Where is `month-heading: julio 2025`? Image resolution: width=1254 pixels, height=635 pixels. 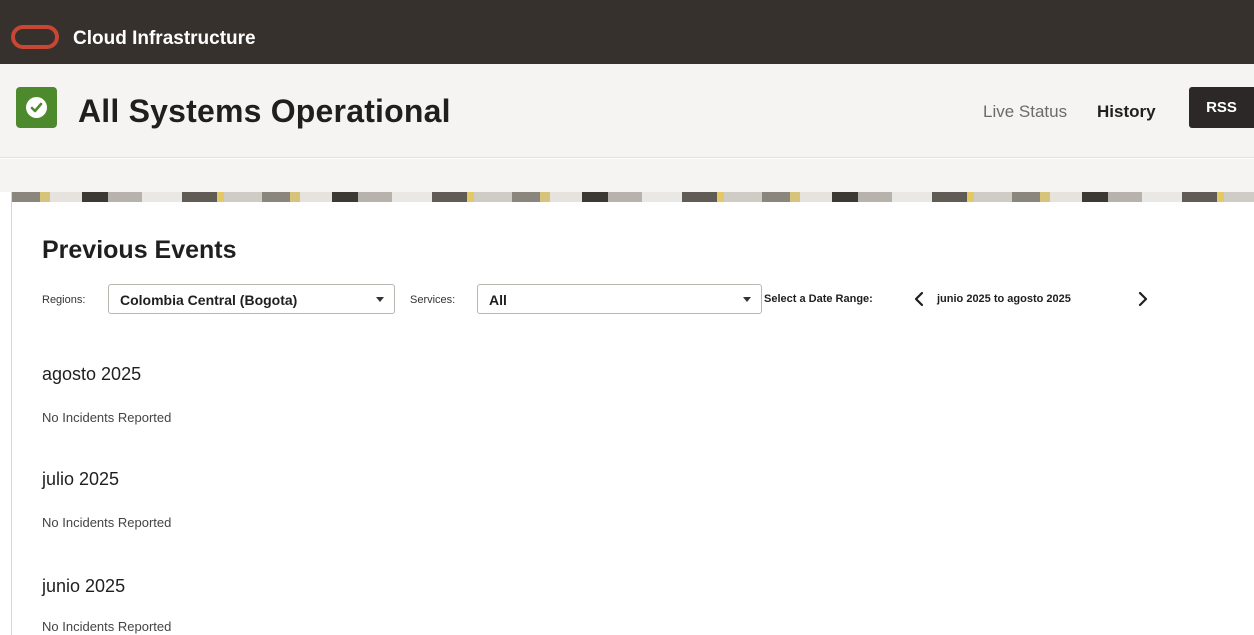
month-heading: julio 2025 is located at coordinates (81, 479).